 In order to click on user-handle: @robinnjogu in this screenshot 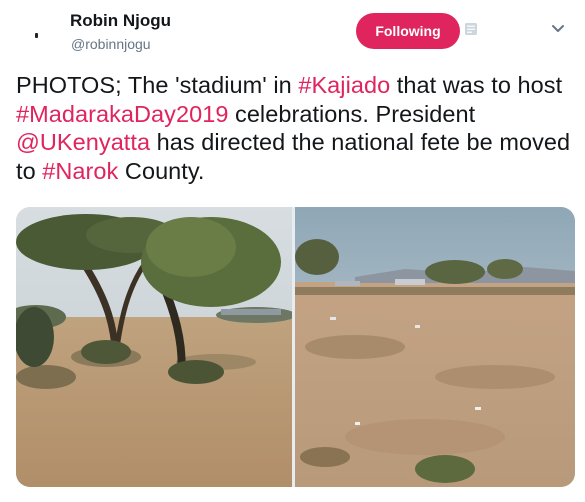, I will do `click(111, 44)`.